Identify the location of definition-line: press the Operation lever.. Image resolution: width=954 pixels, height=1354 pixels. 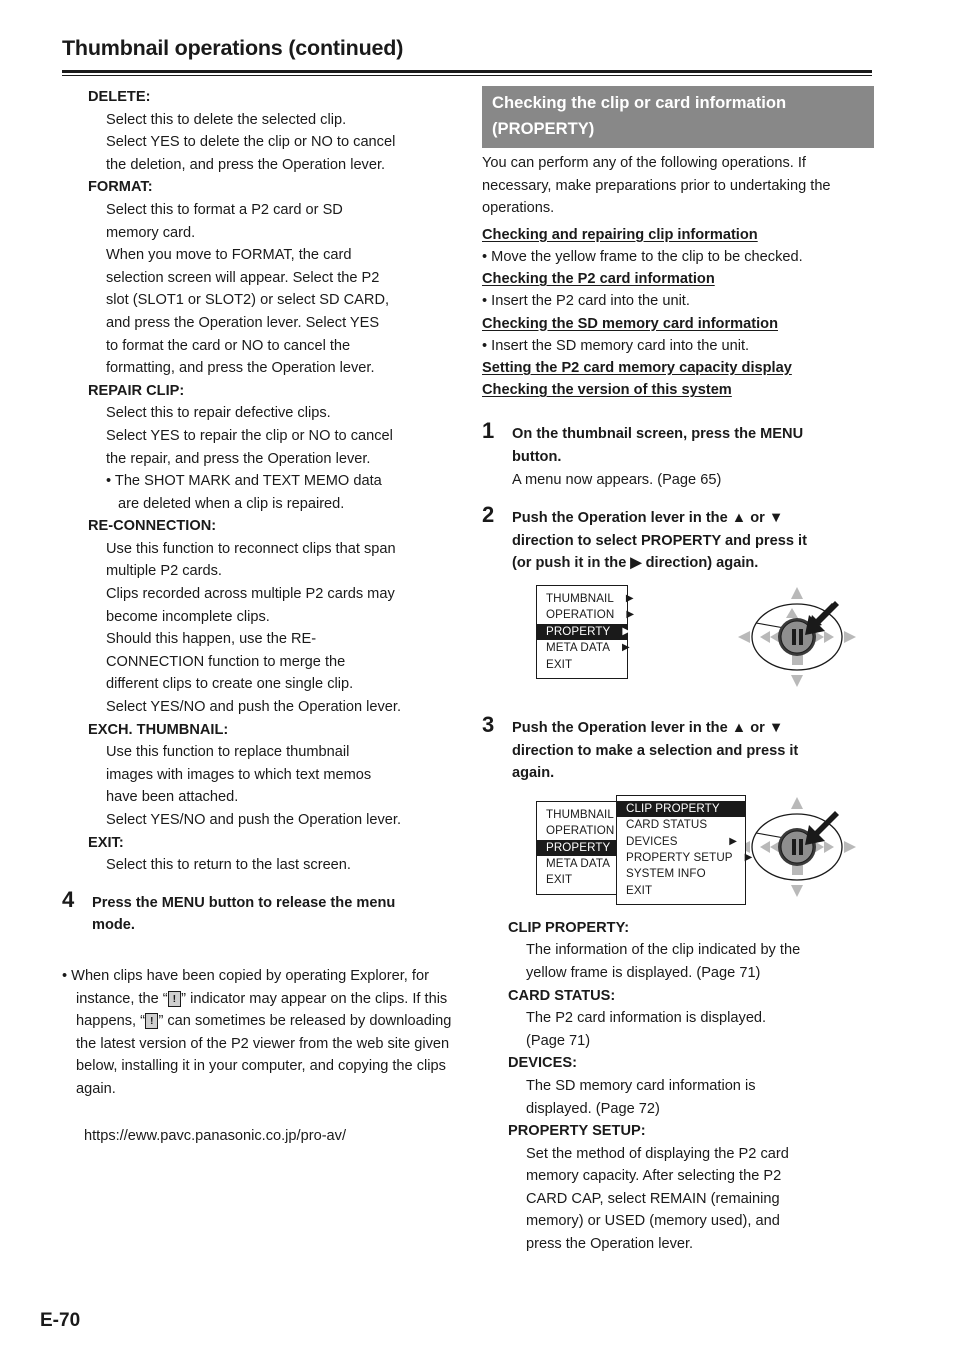
(610, 1244).